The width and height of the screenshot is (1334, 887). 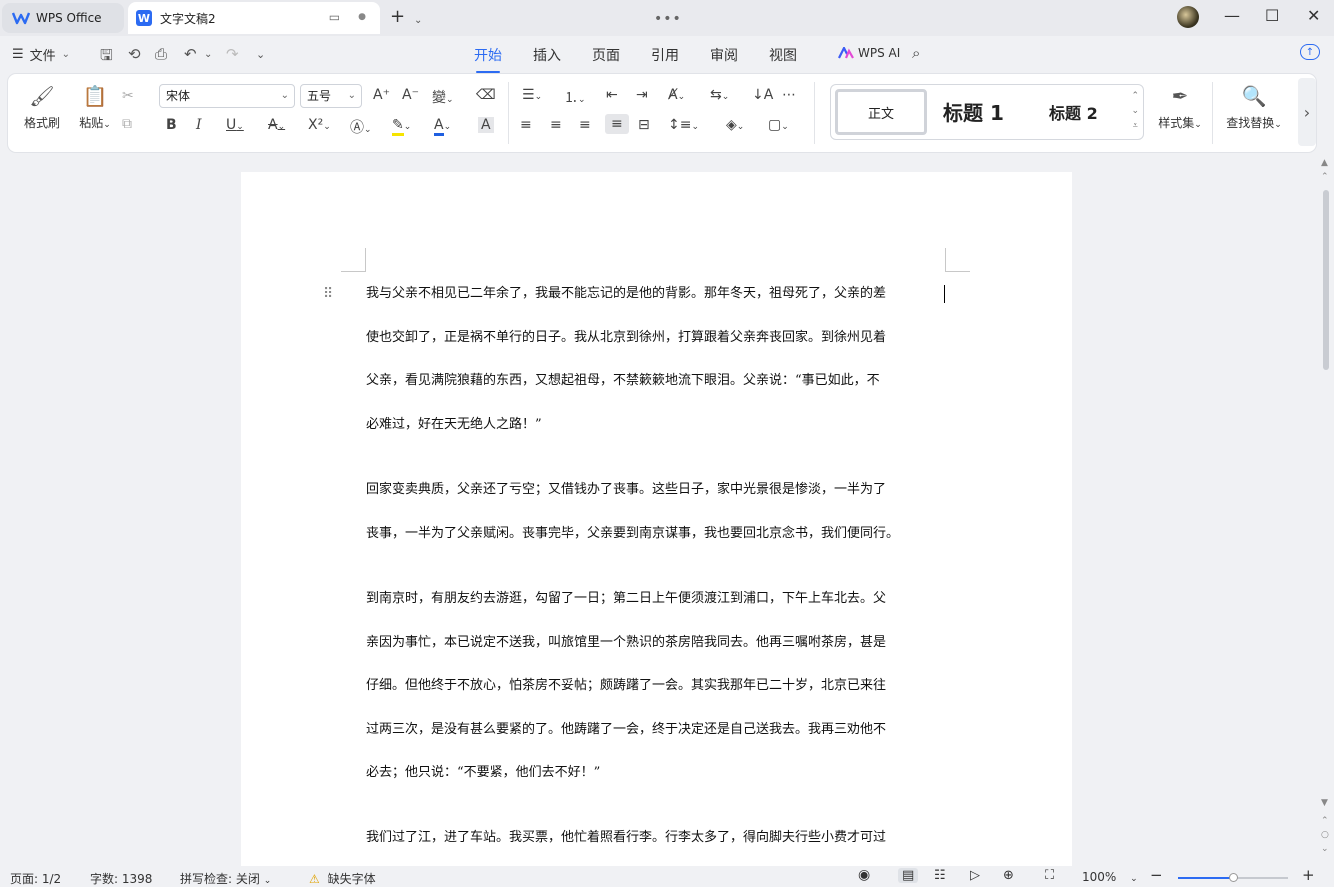 What do you see at coordinates (1188, 17) in the screenshot?
I see `avatar` at bounding box center [1188, 17].